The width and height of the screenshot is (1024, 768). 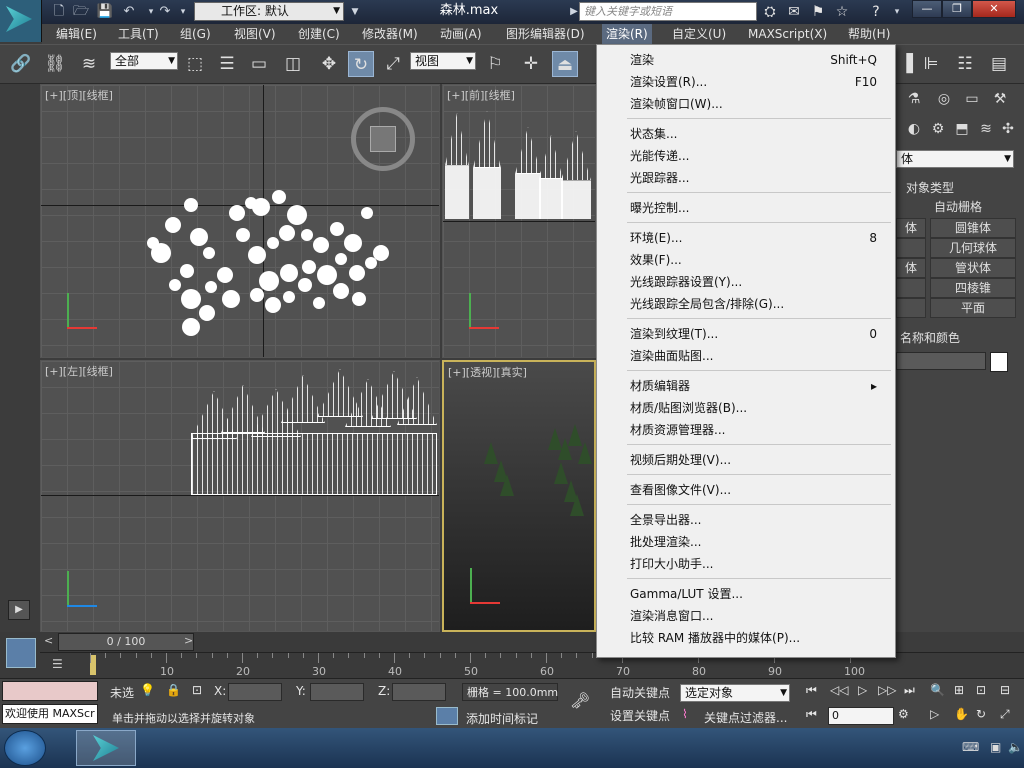 What do you see at coordinates (685, 714) in the screenshot?
I see `key-filters-icon: ⌇` at bounding box center [685, 714].